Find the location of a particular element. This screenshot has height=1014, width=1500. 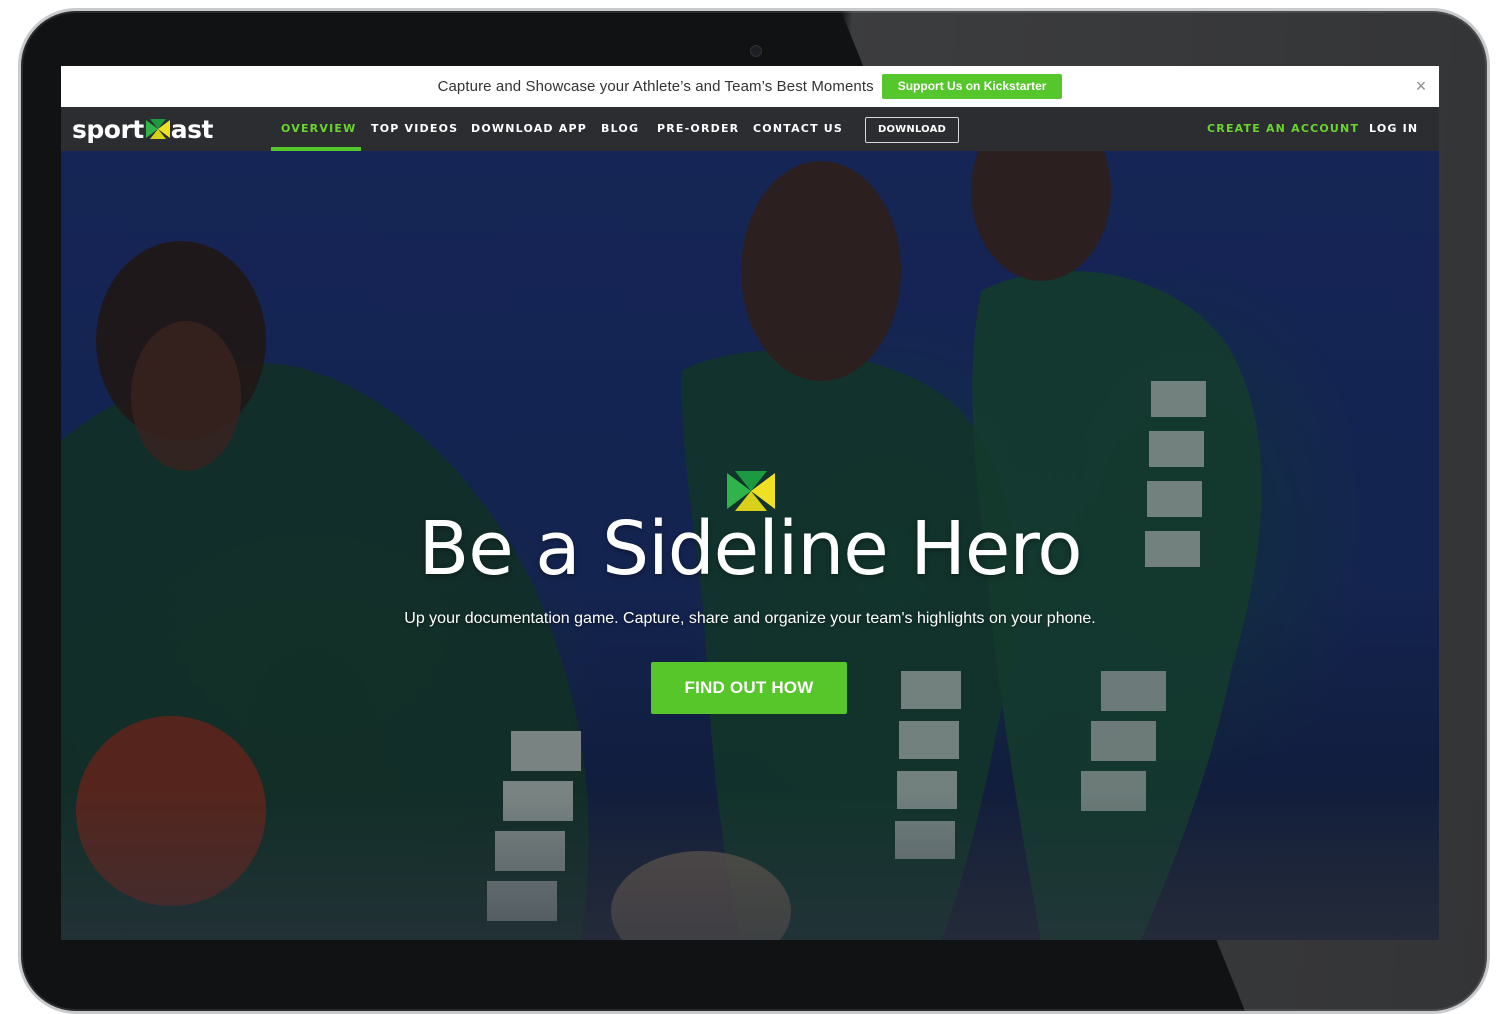

sportcast-logo-icon is located at coordinates (157, 129).